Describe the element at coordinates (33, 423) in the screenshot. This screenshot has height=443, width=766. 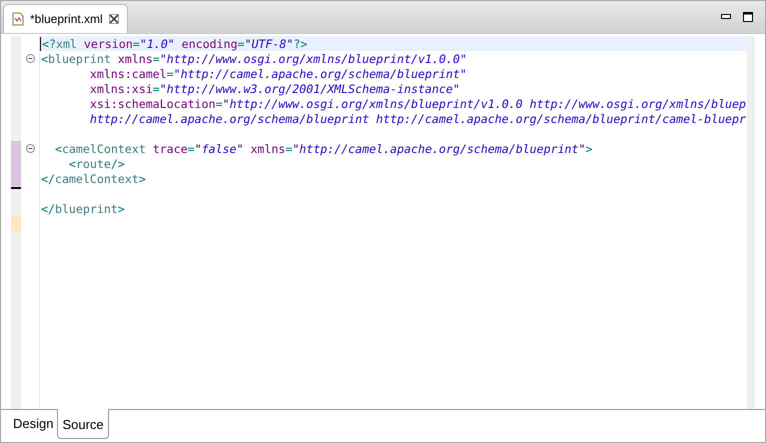
I see `editor-mode-tab: Design` at that location.